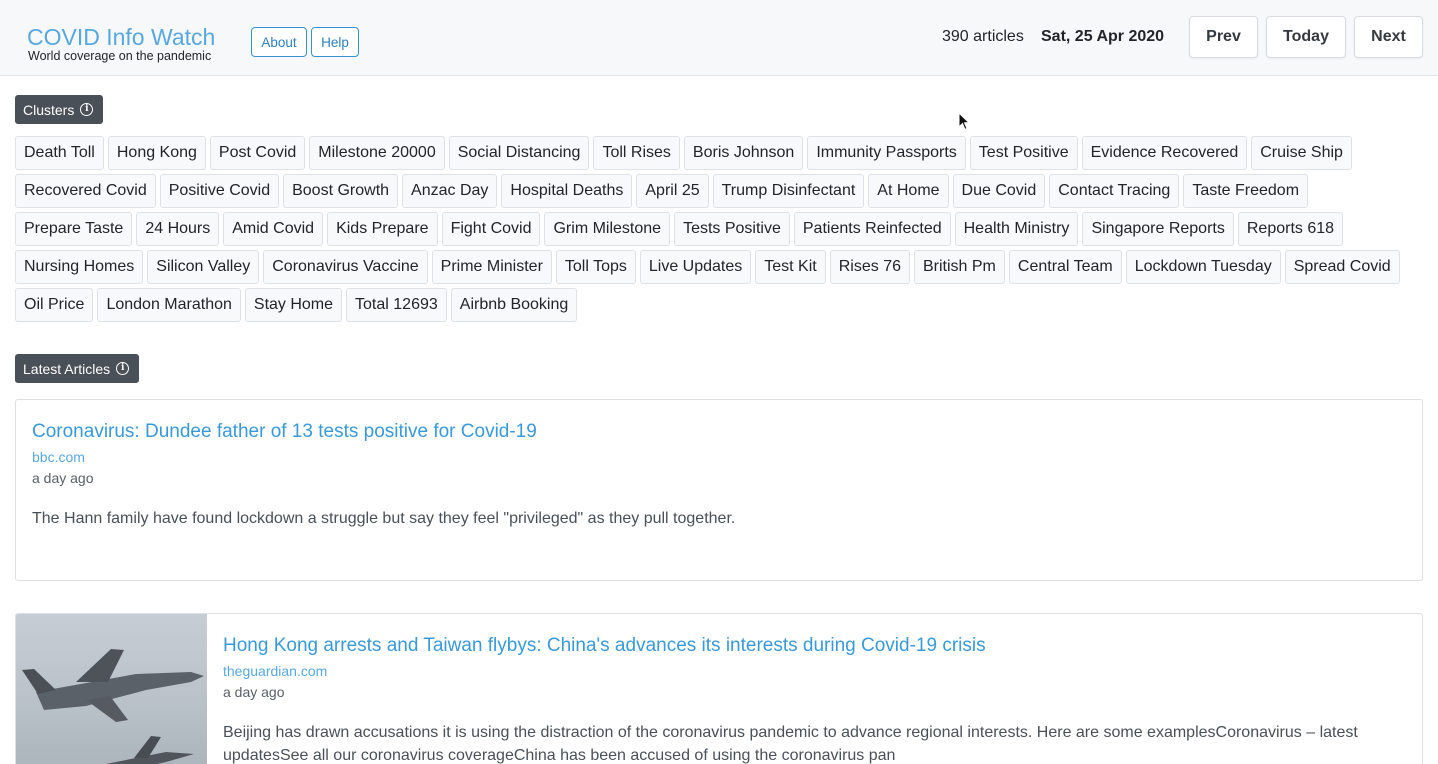  I want to click on cluster-chip: Total 12693, so click(396, 305).